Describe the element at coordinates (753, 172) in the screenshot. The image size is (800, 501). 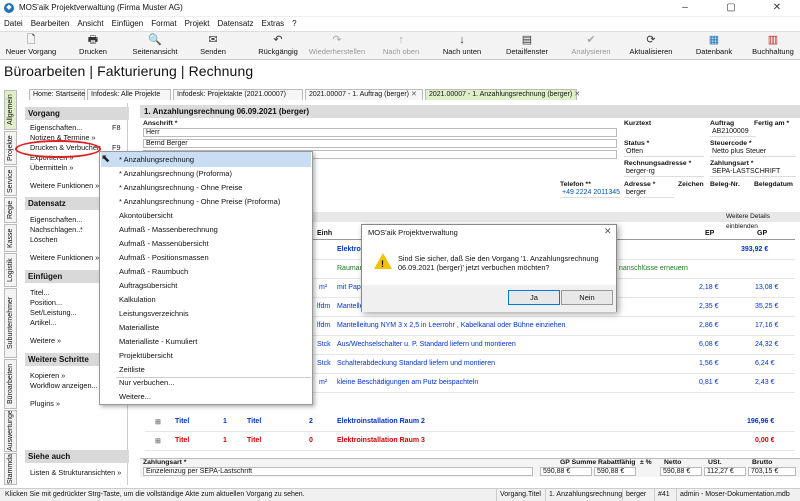
I see `zahlungsart-field: SEPA-LASTSCHRIFT` at that location.